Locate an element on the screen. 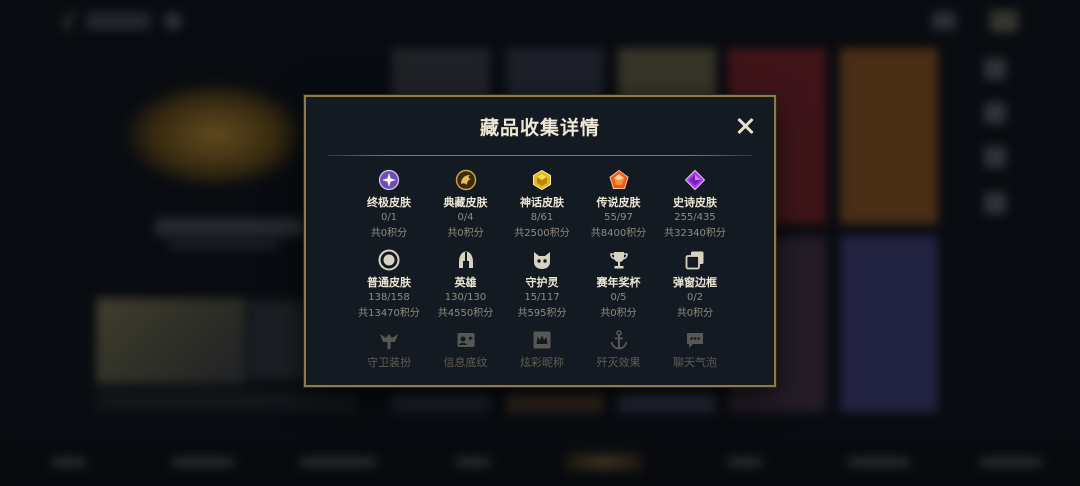  item-label: 守卫装扮 is located at coordinates (389, 362).